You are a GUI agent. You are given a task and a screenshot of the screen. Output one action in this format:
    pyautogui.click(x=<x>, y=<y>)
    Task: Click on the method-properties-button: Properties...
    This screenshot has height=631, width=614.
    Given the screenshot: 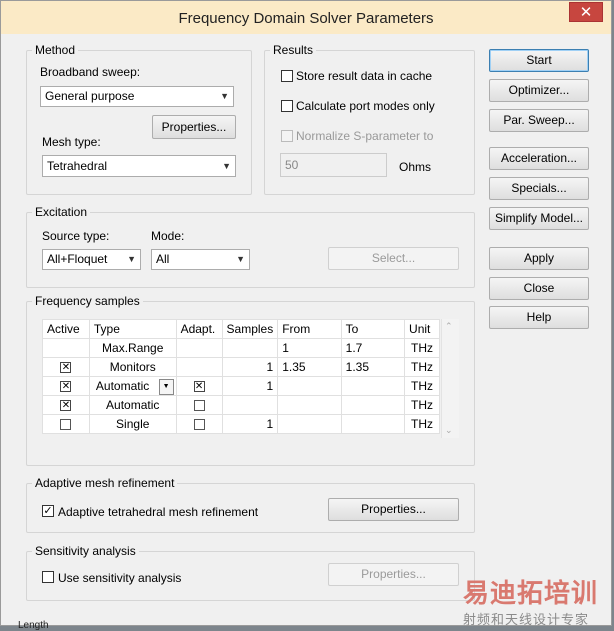 What is the action you would take?
    pyautogui.click(x=194, y=127)
    